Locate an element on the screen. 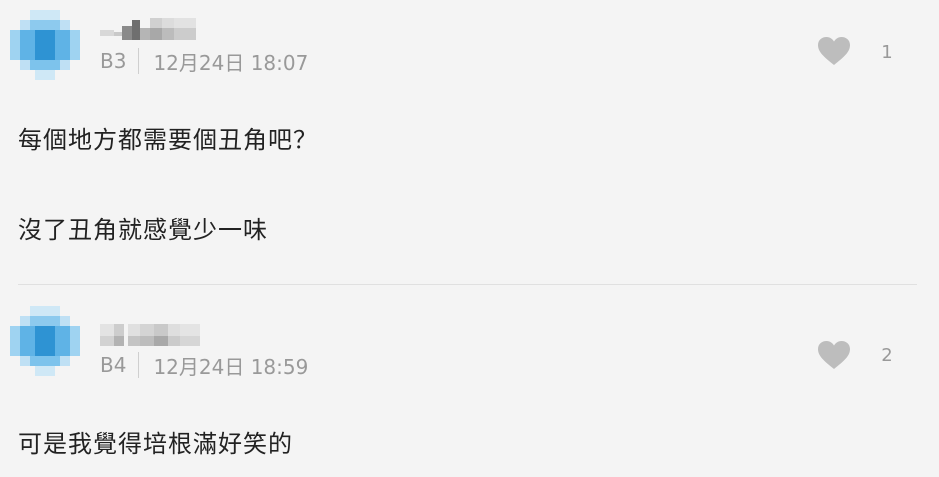 This screenshot has width=939, height=477. like-count: 2 is located at coordinates (887, 355).